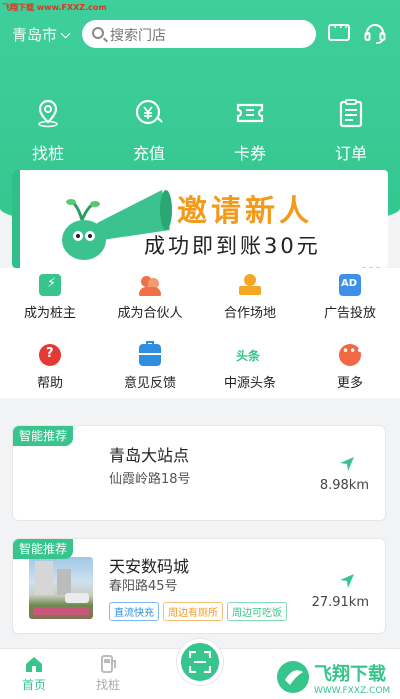 The width and height of the screenshot is (400, 699). I want to click on grid-help: ? 帮助, so click(50, 367).